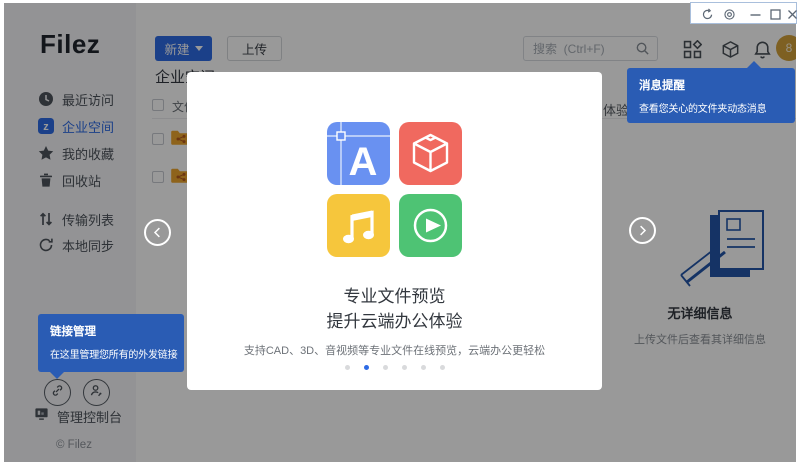  Describe the element at coordinates (707, 14) in the screenshot. I see `refresh-icon` at that location.